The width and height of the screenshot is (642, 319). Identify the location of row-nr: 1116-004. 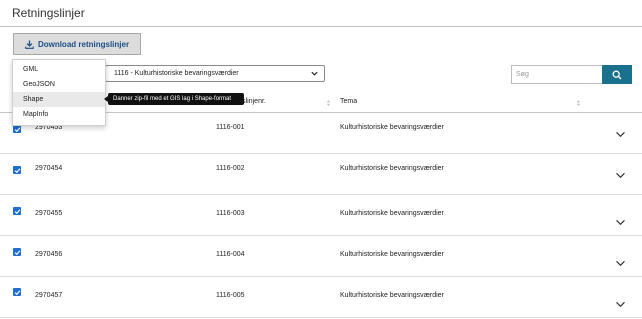
(230, 254).